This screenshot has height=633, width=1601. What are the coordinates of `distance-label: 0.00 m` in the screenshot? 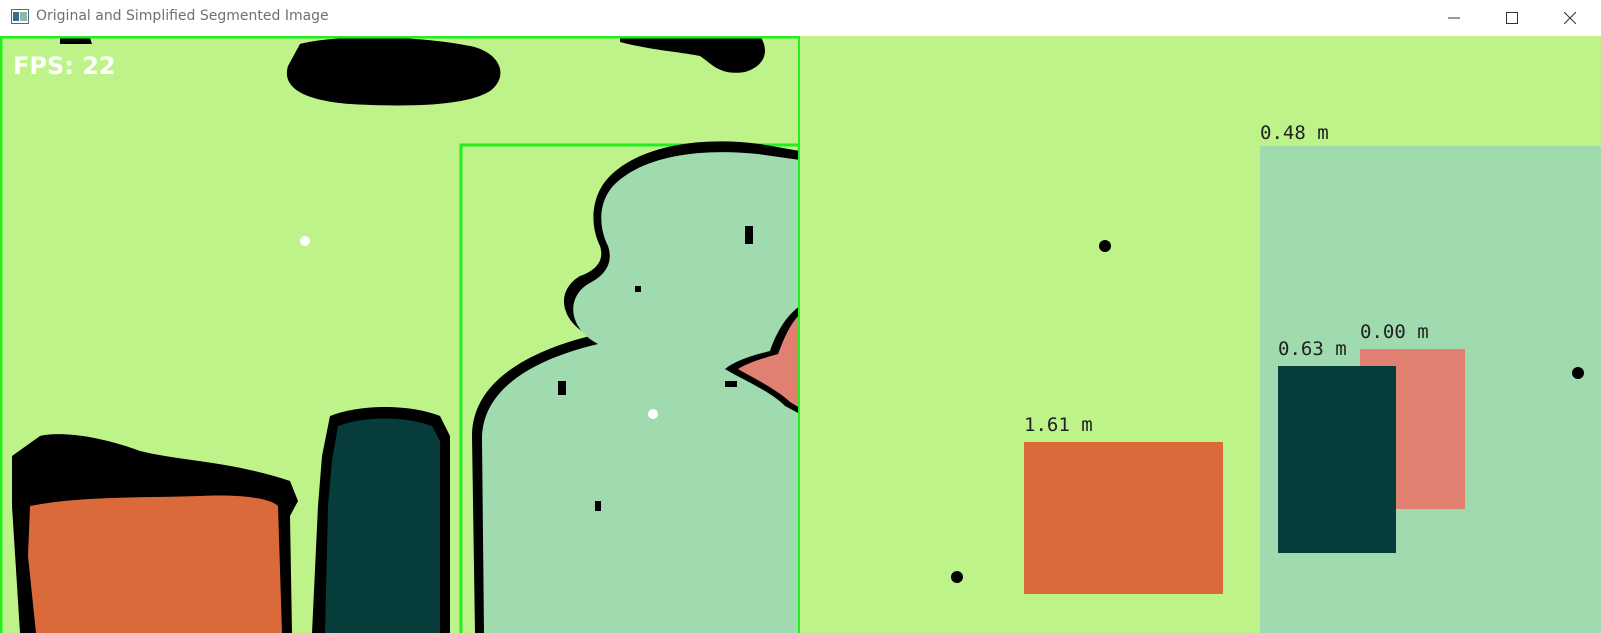 It's located at (1394, 332).